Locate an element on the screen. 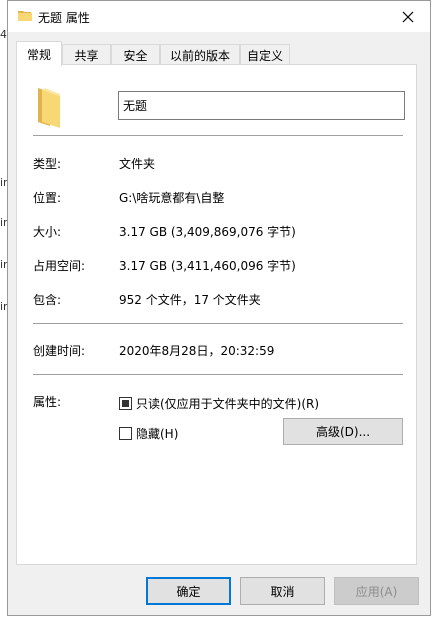 Image resolution: width=435 pixels, height=622 pixels. hidden-checkbox is located at coordinates (125, 433).